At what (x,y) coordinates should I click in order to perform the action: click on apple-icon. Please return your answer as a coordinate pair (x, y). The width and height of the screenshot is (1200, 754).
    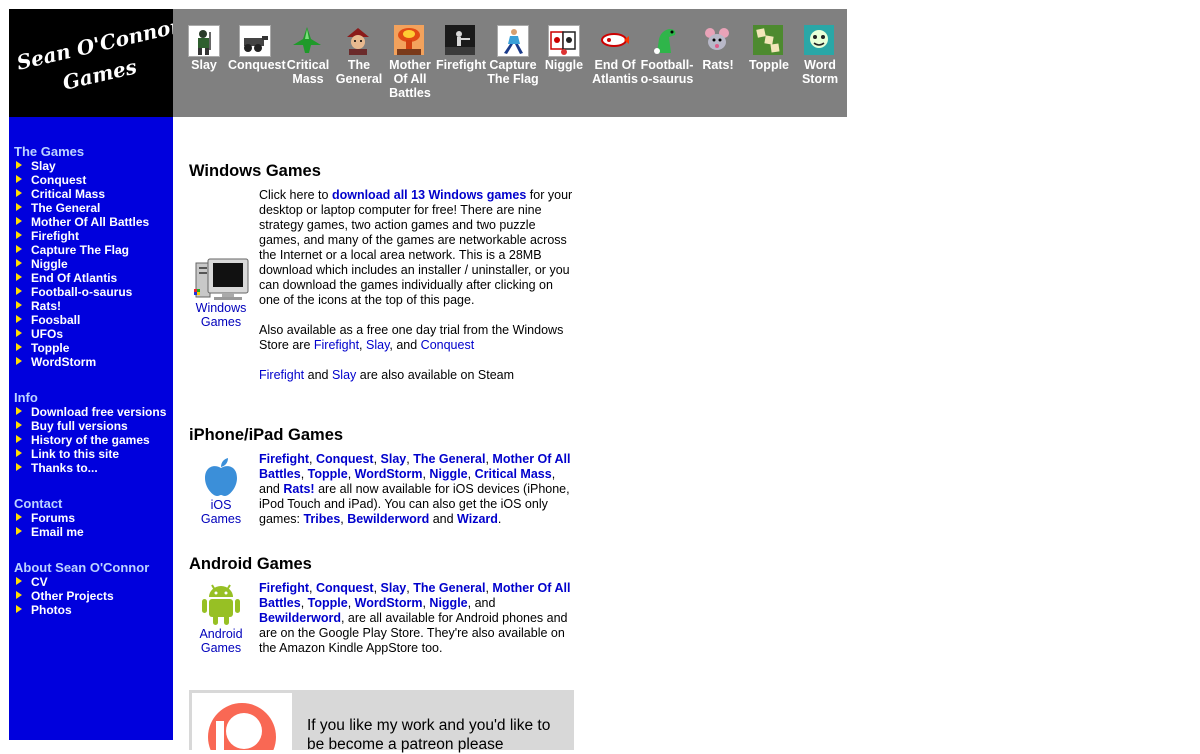
    Looking at the image, I should click on (221, 477).